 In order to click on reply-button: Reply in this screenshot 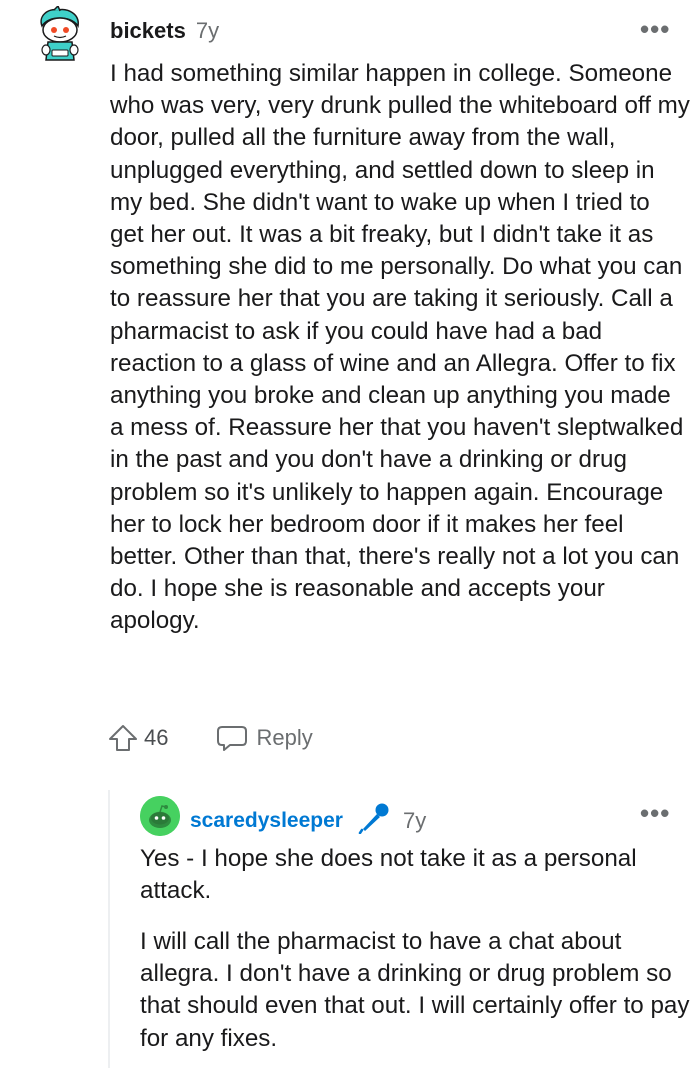, I will do `click(264, 738)`.